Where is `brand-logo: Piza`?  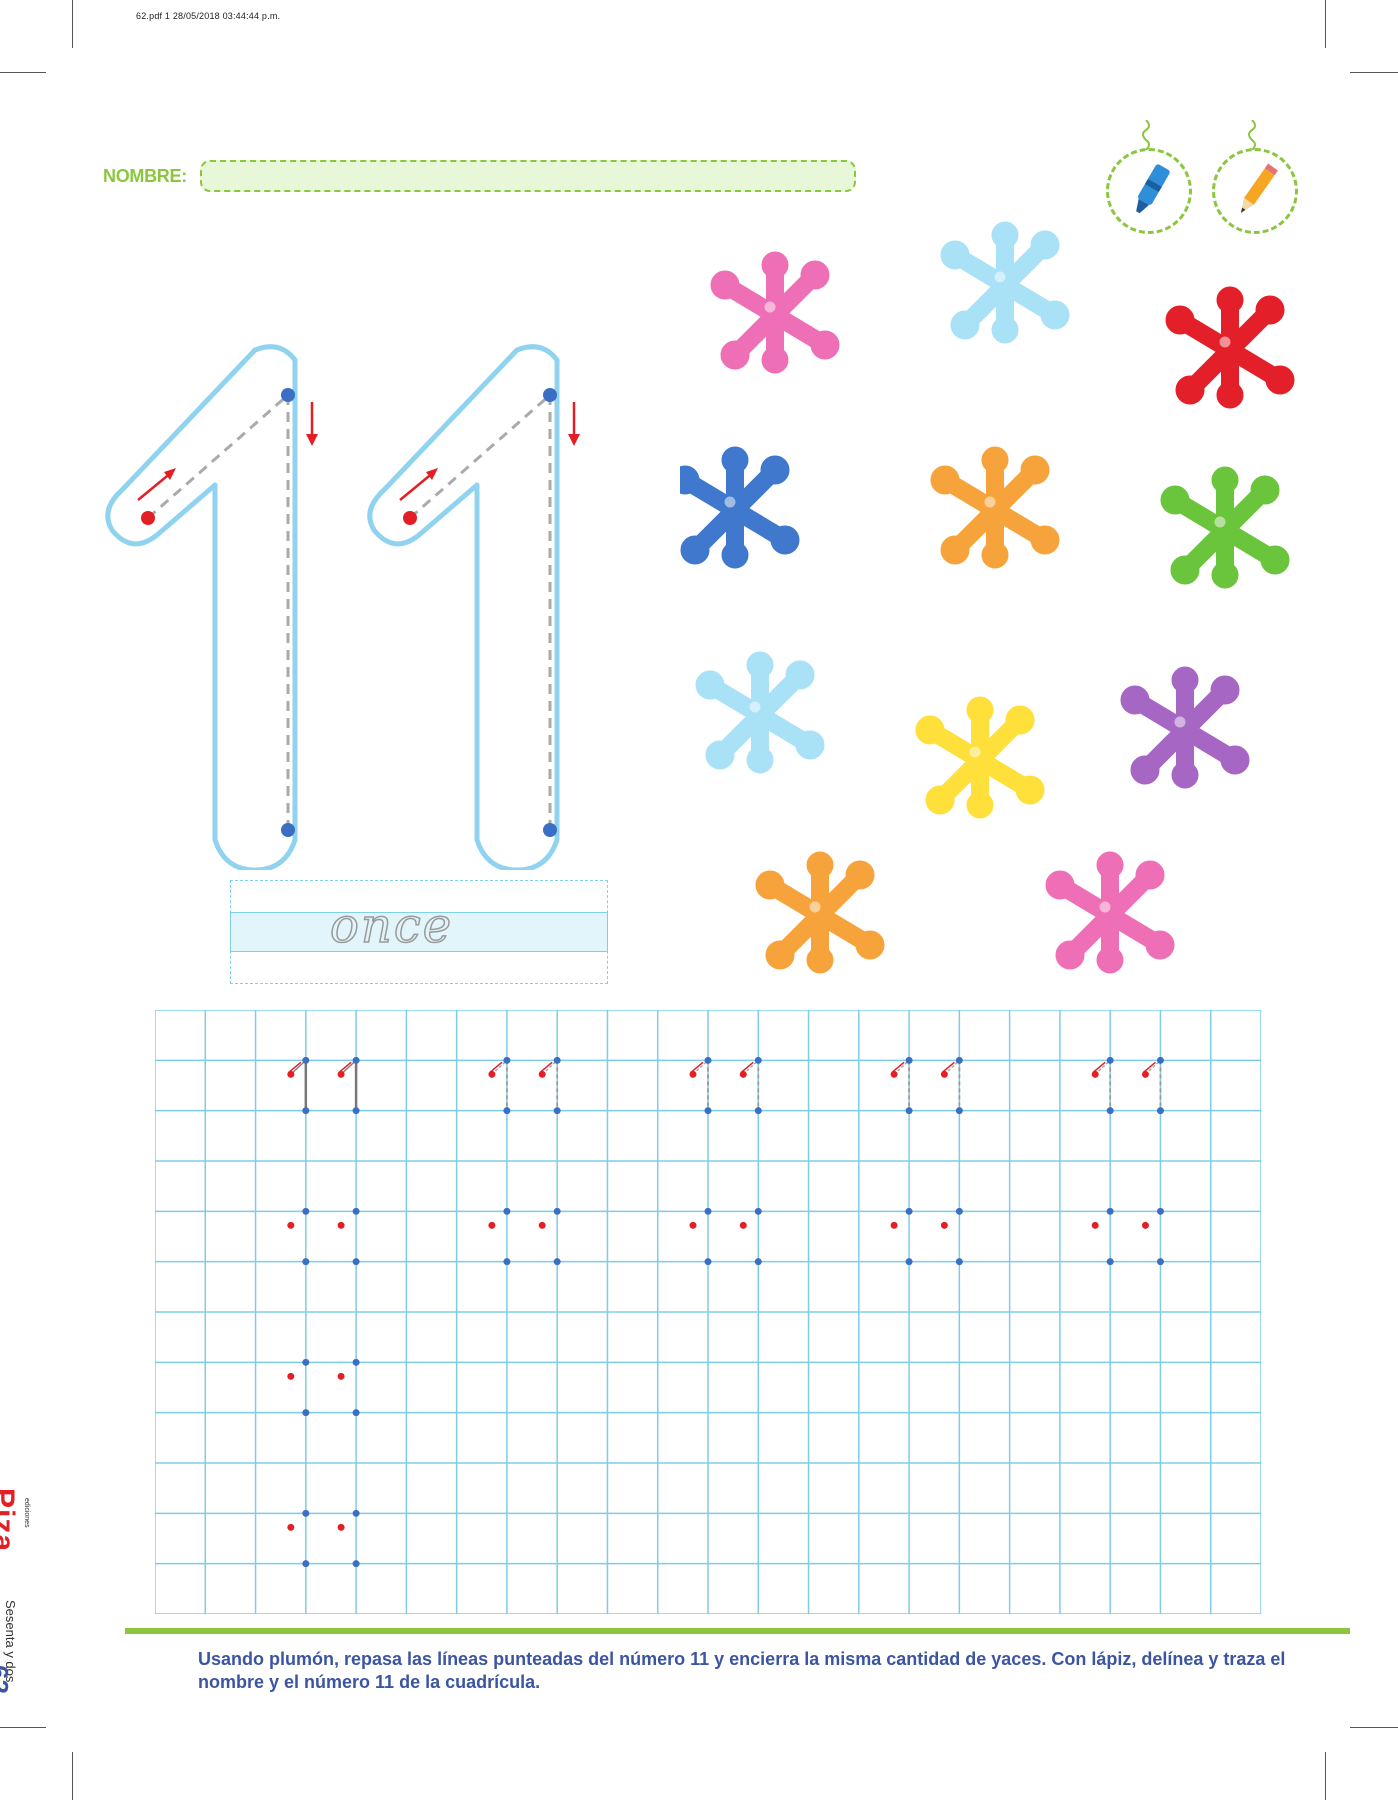 brand-logo: Piza is located at coordinates (10, 1520).